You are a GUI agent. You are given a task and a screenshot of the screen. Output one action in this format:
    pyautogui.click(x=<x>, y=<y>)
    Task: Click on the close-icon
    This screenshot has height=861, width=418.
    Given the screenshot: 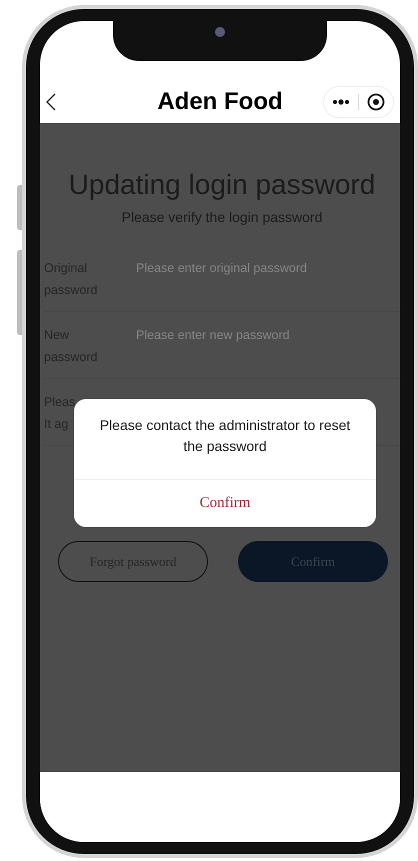 What is the action you would take?
    pyautogui.click(x=376, y=102)
    